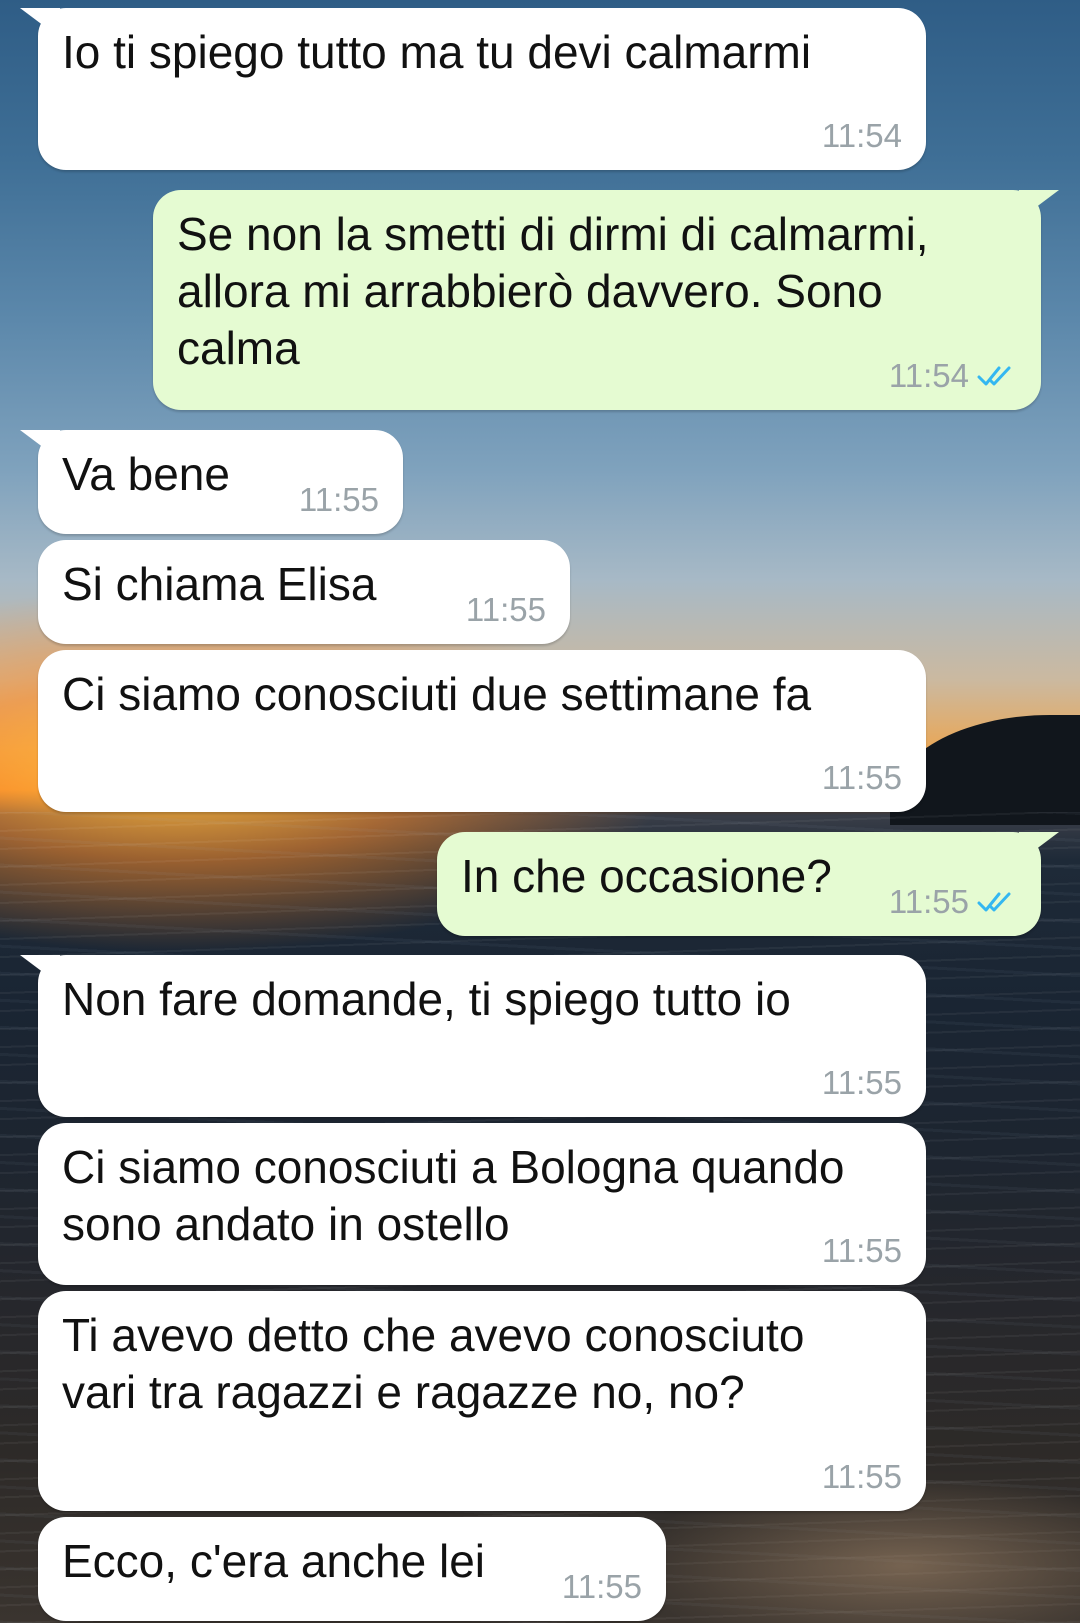 The height and width of the screenshot is (1623, 1080). Describe the element at coordinates (437, 52) in the screenshot. I see `message-text: Io ti spiego tutto ma tu devi calmarmi` at that location.